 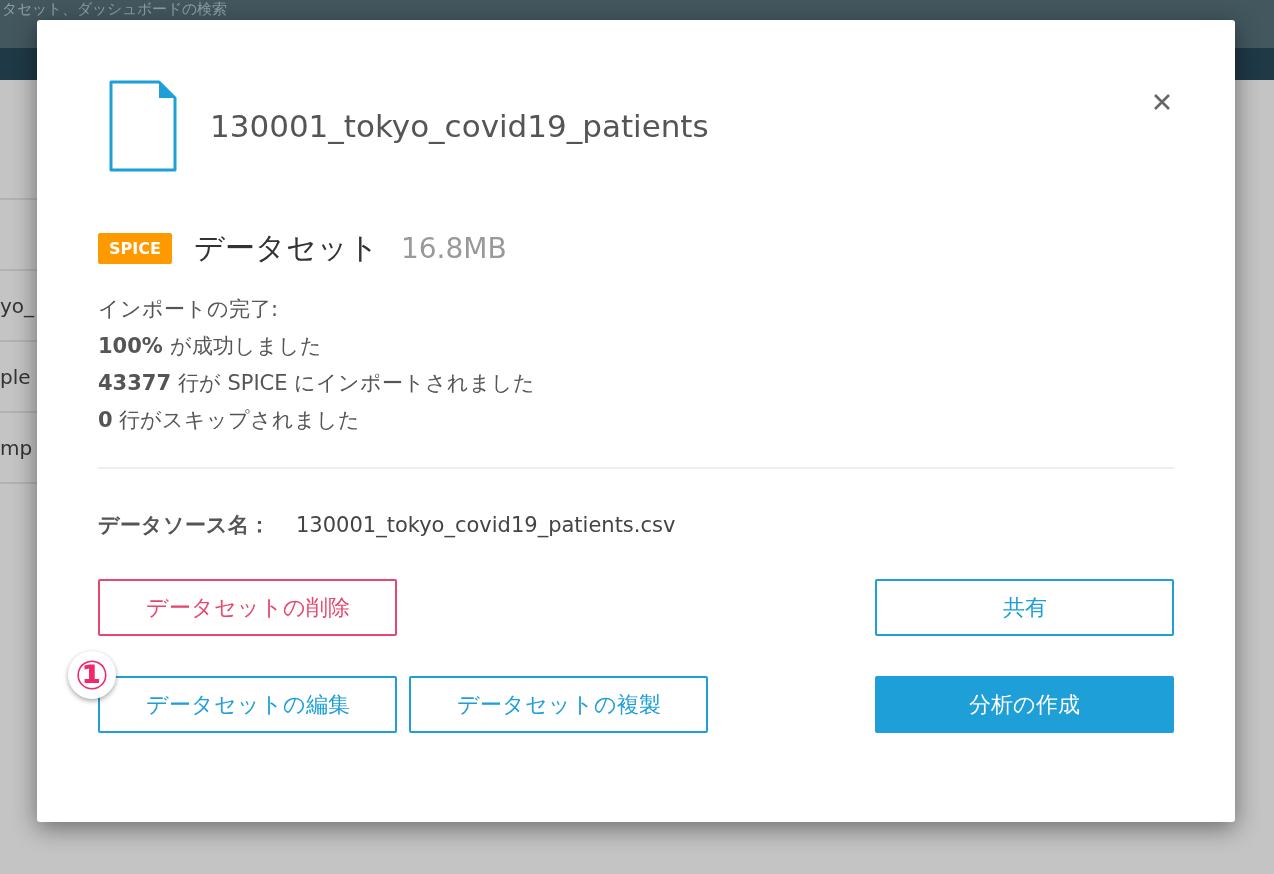 I want to click on step-marker: ①, so click(x=92, y=675).